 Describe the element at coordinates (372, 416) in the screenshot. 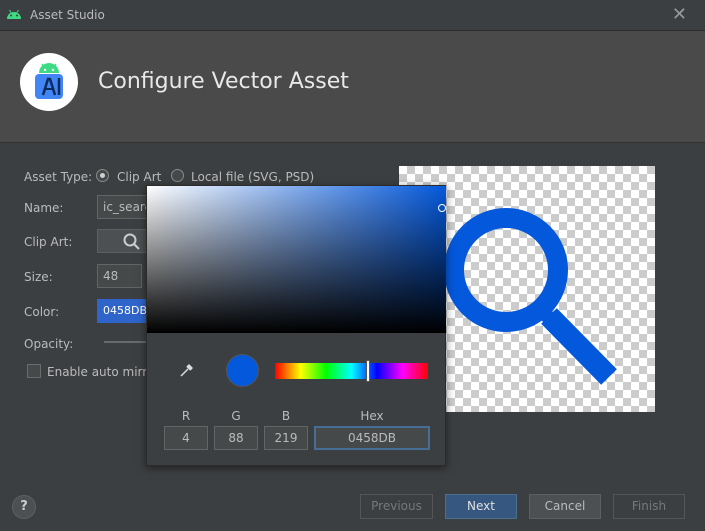

I see `hex-label: Hex` at that location.